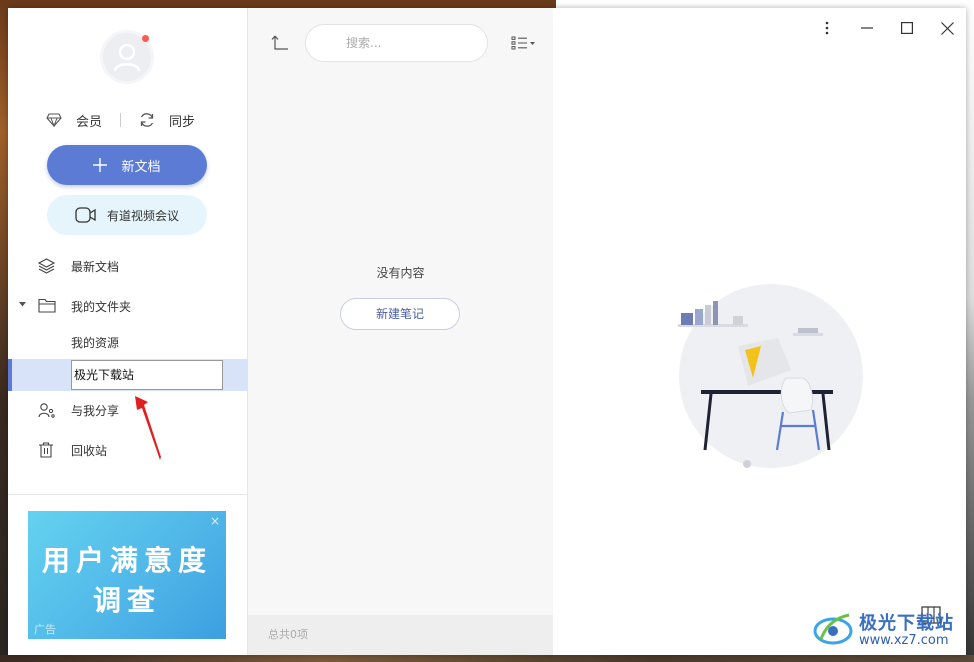  I want to click on empty-desk-illustration, so click(770, 376).